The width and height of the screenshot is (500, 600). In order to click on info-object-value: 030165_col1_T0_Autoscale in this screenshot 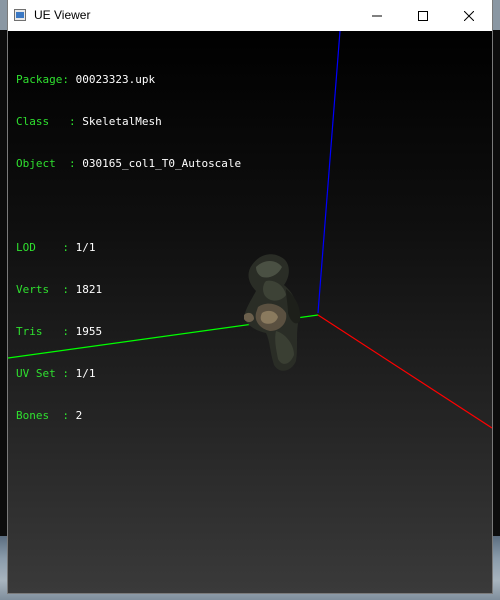, I will do `click(162, 163)`.